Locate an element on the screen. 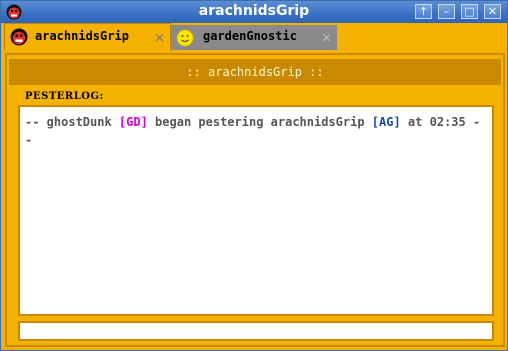 This screenshot has width=508, height=351. tab-label: gardenGnostic is located at coordinates (250, 36).